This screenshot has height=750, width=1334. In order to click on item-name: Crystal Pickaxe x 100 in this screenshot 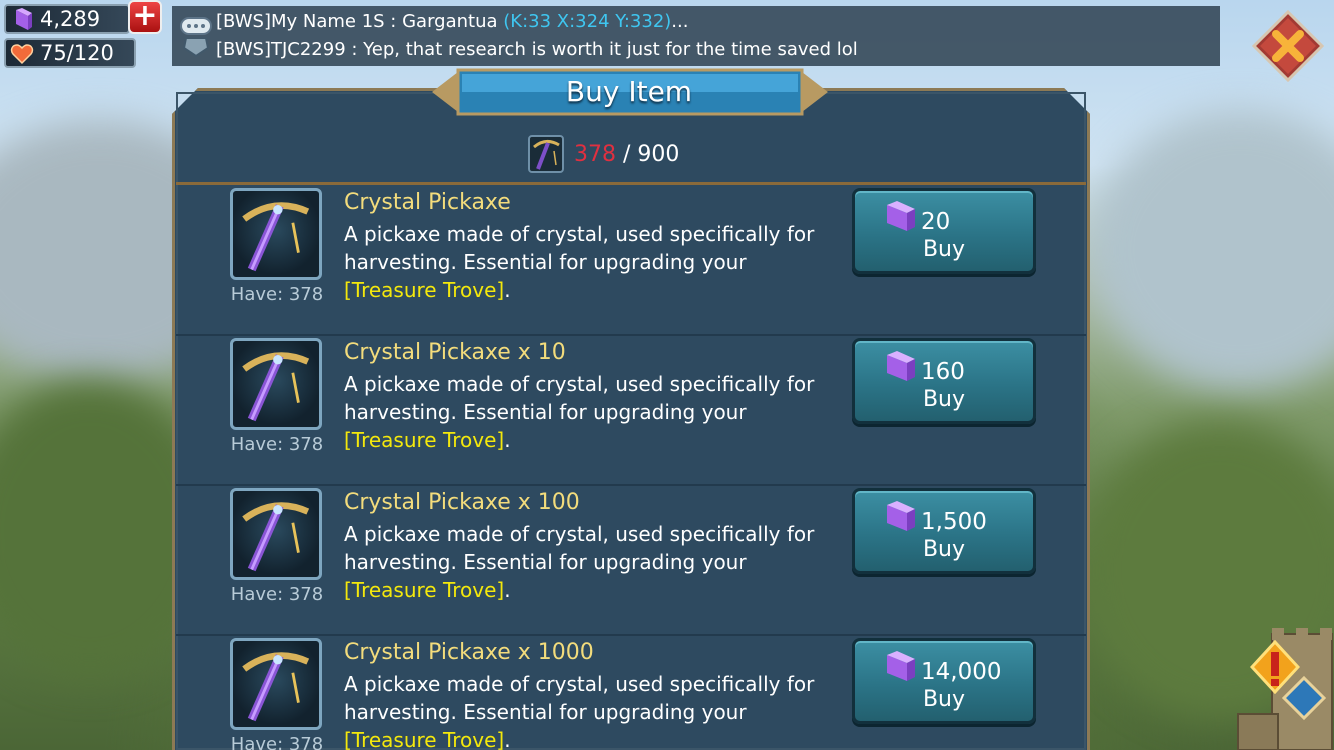, I will do `click(462, 502)`.